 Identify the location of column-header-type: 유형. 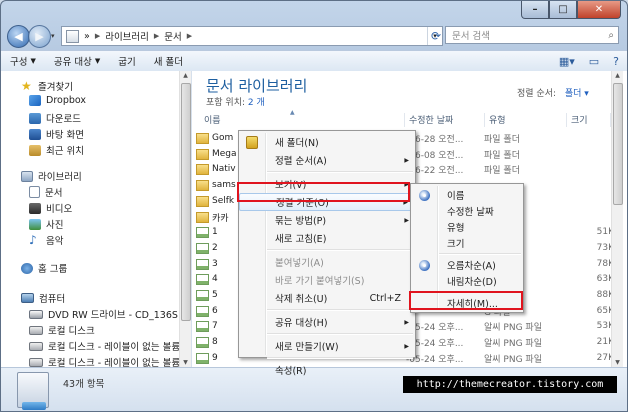
(526, 120).